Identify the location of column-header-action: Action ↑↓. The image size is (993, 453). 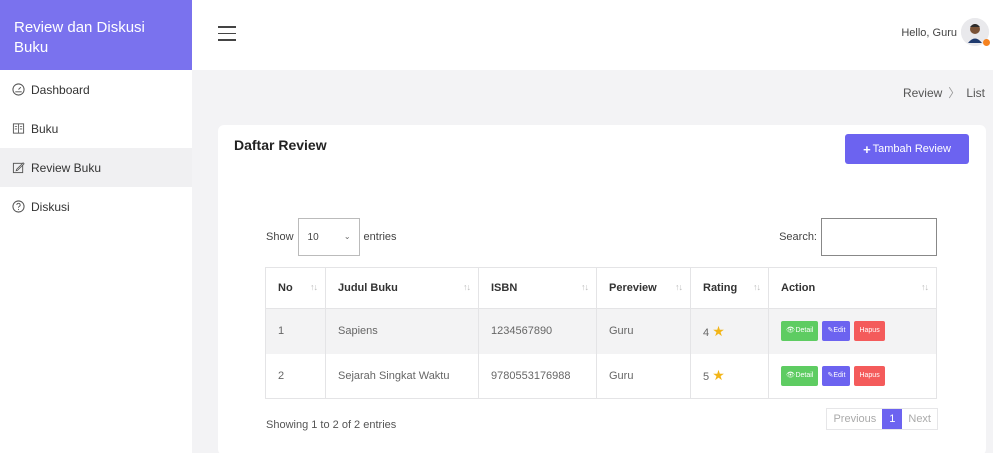
(852, 288).